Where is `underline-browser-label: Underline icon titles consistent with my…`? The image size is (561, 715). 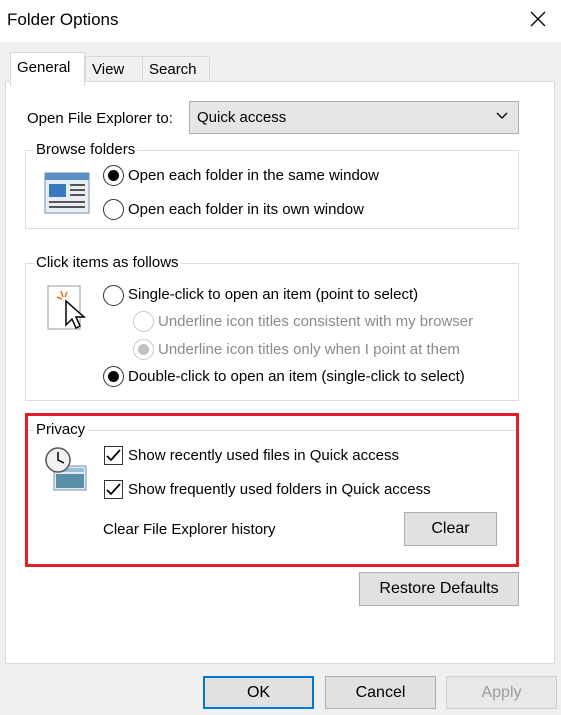
underline-browser-label: Underline icon titles consistent with my… is located at coordinates (316, 321).